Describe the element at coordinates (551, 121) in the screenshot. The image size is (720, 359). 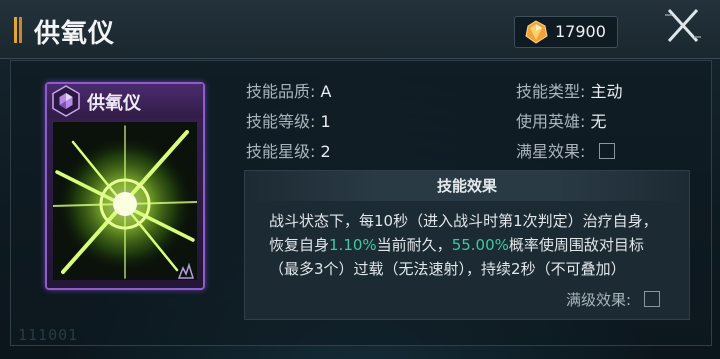
I see `stat-hero-label: 使用英雄:` at that location.